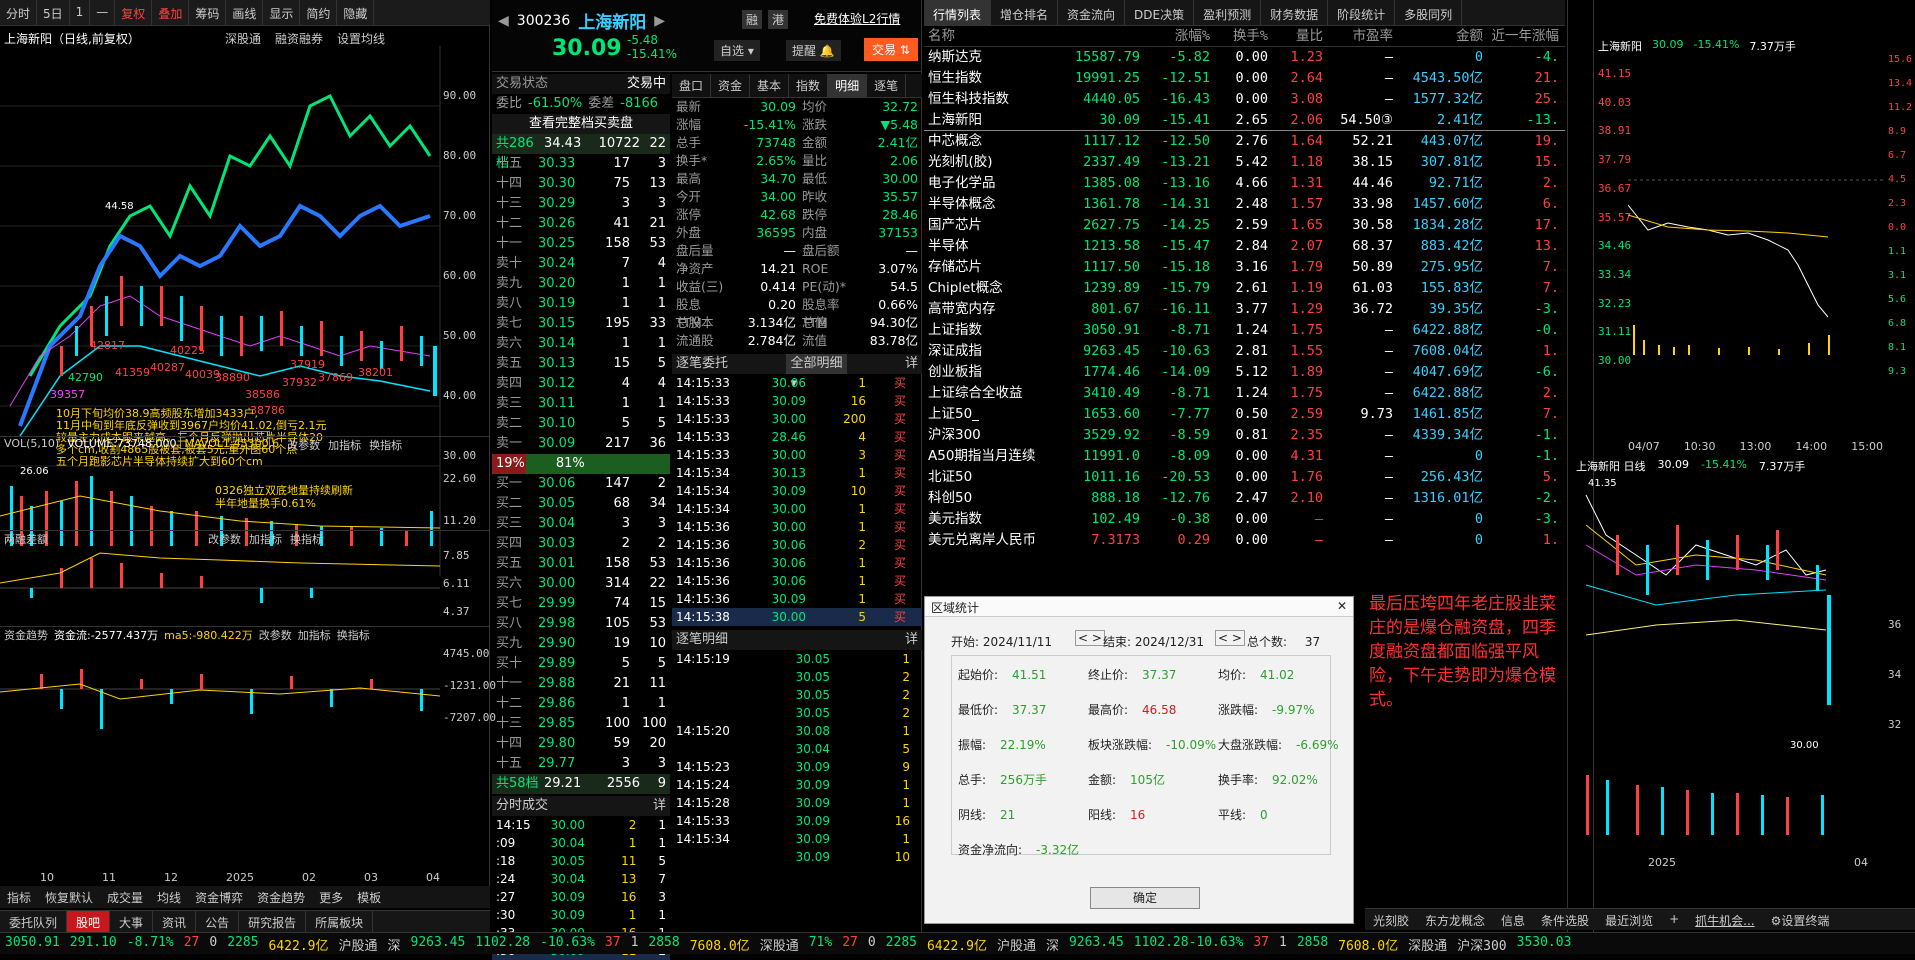  I want to click on book-row: 十一 29.88 21 11, so click(581, 684).